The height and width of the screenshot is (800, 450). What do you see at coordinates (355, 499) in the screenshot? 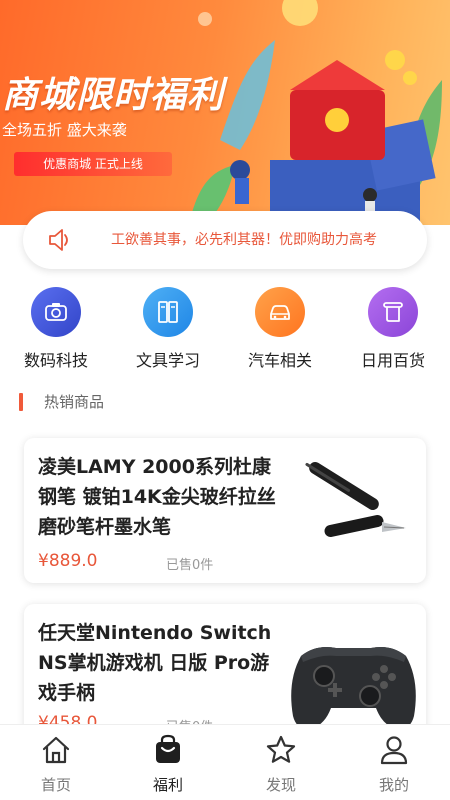
I see `fountain-pen-image` at bounding box center [355, 499].